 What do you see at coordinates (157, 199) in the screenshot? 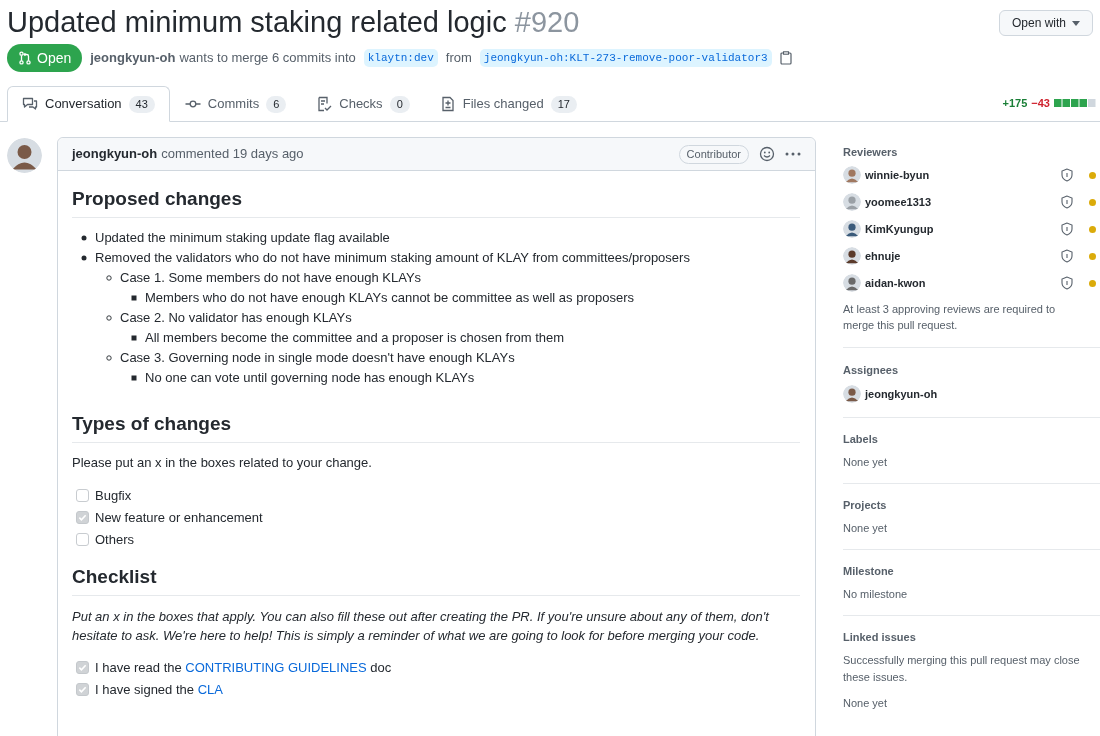
I see `section-heading: Proposed changes` at bounding box center [157, 199].